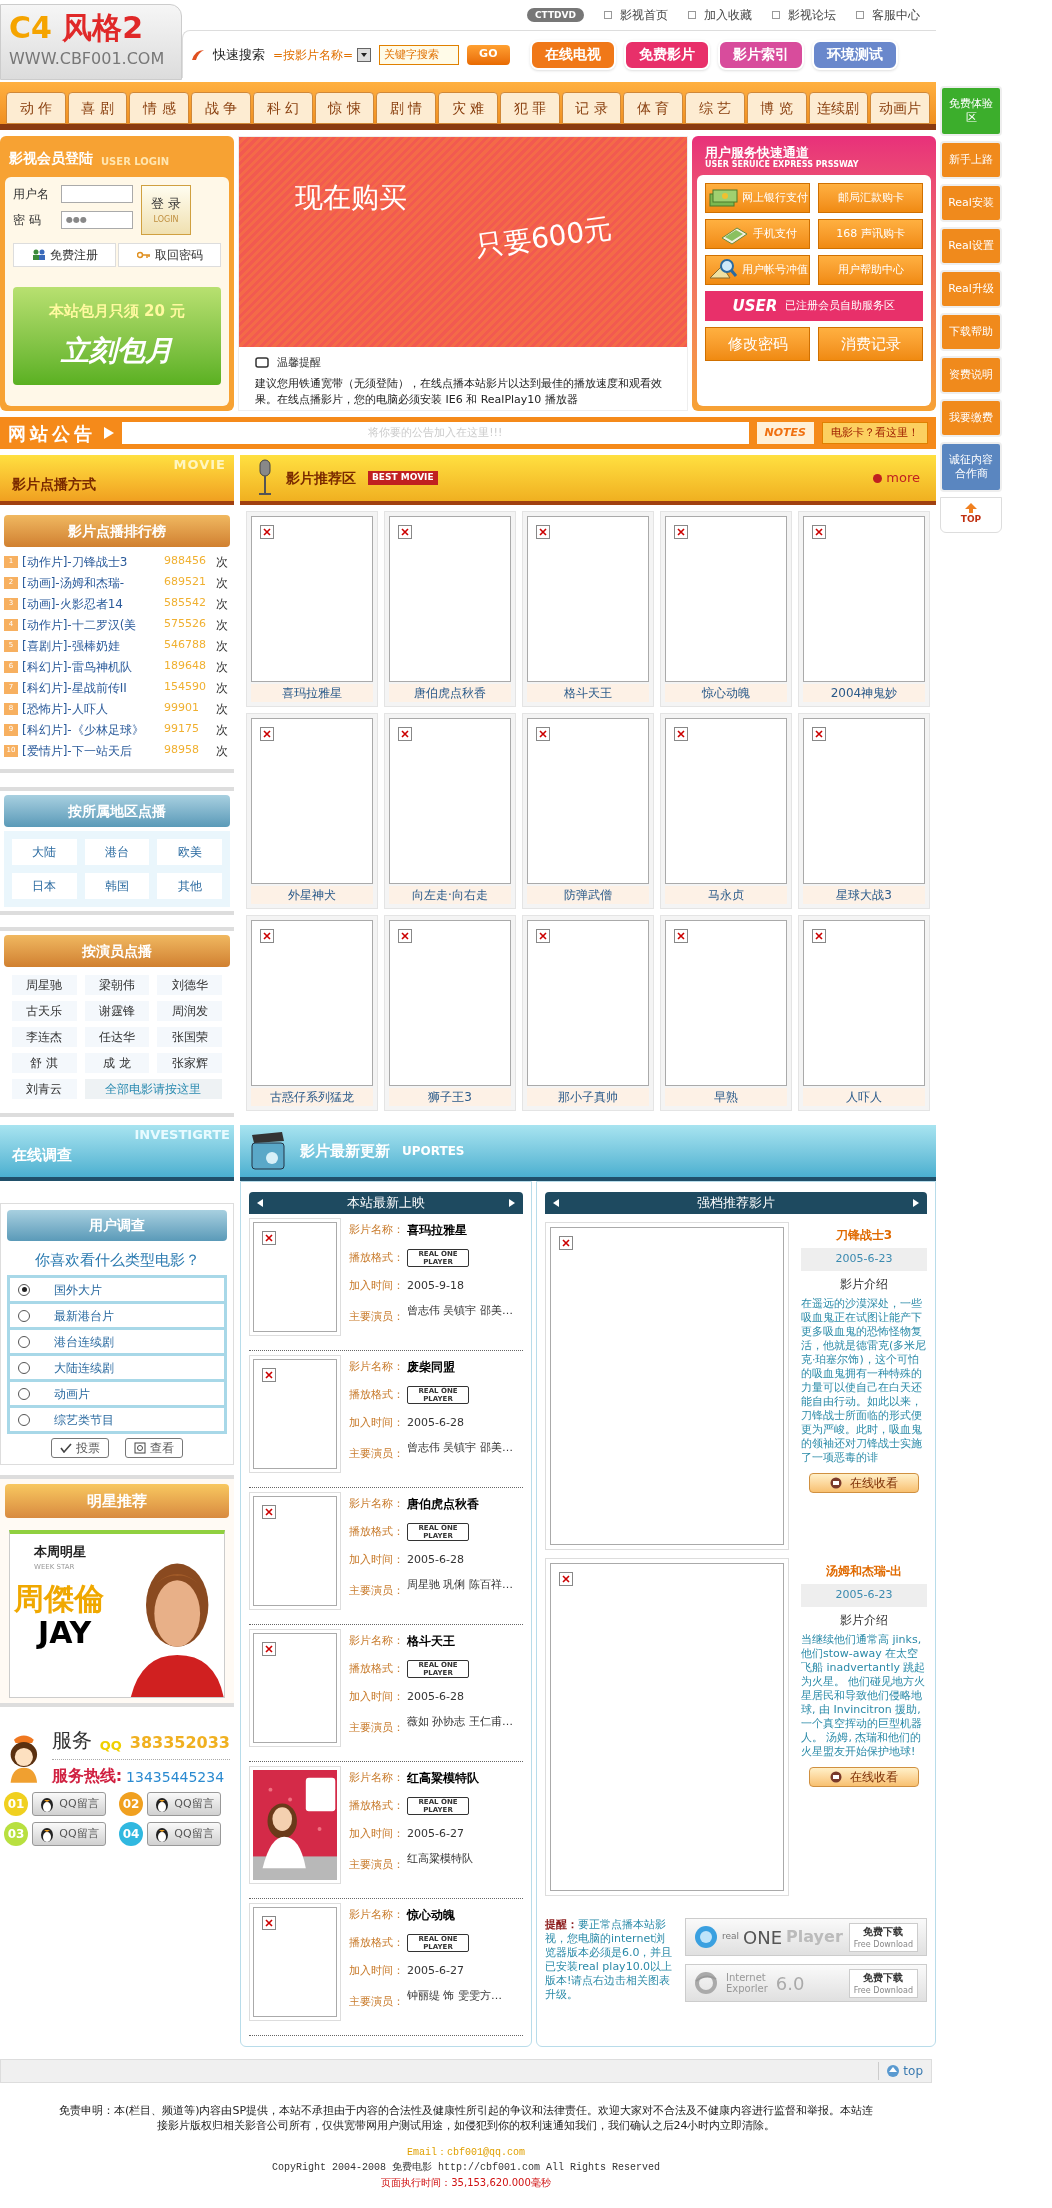  What do you see at coordinates (169, 255) in the screenshot?
I see `recover-password-button: 取回密码` at bounding box center [169, 255].